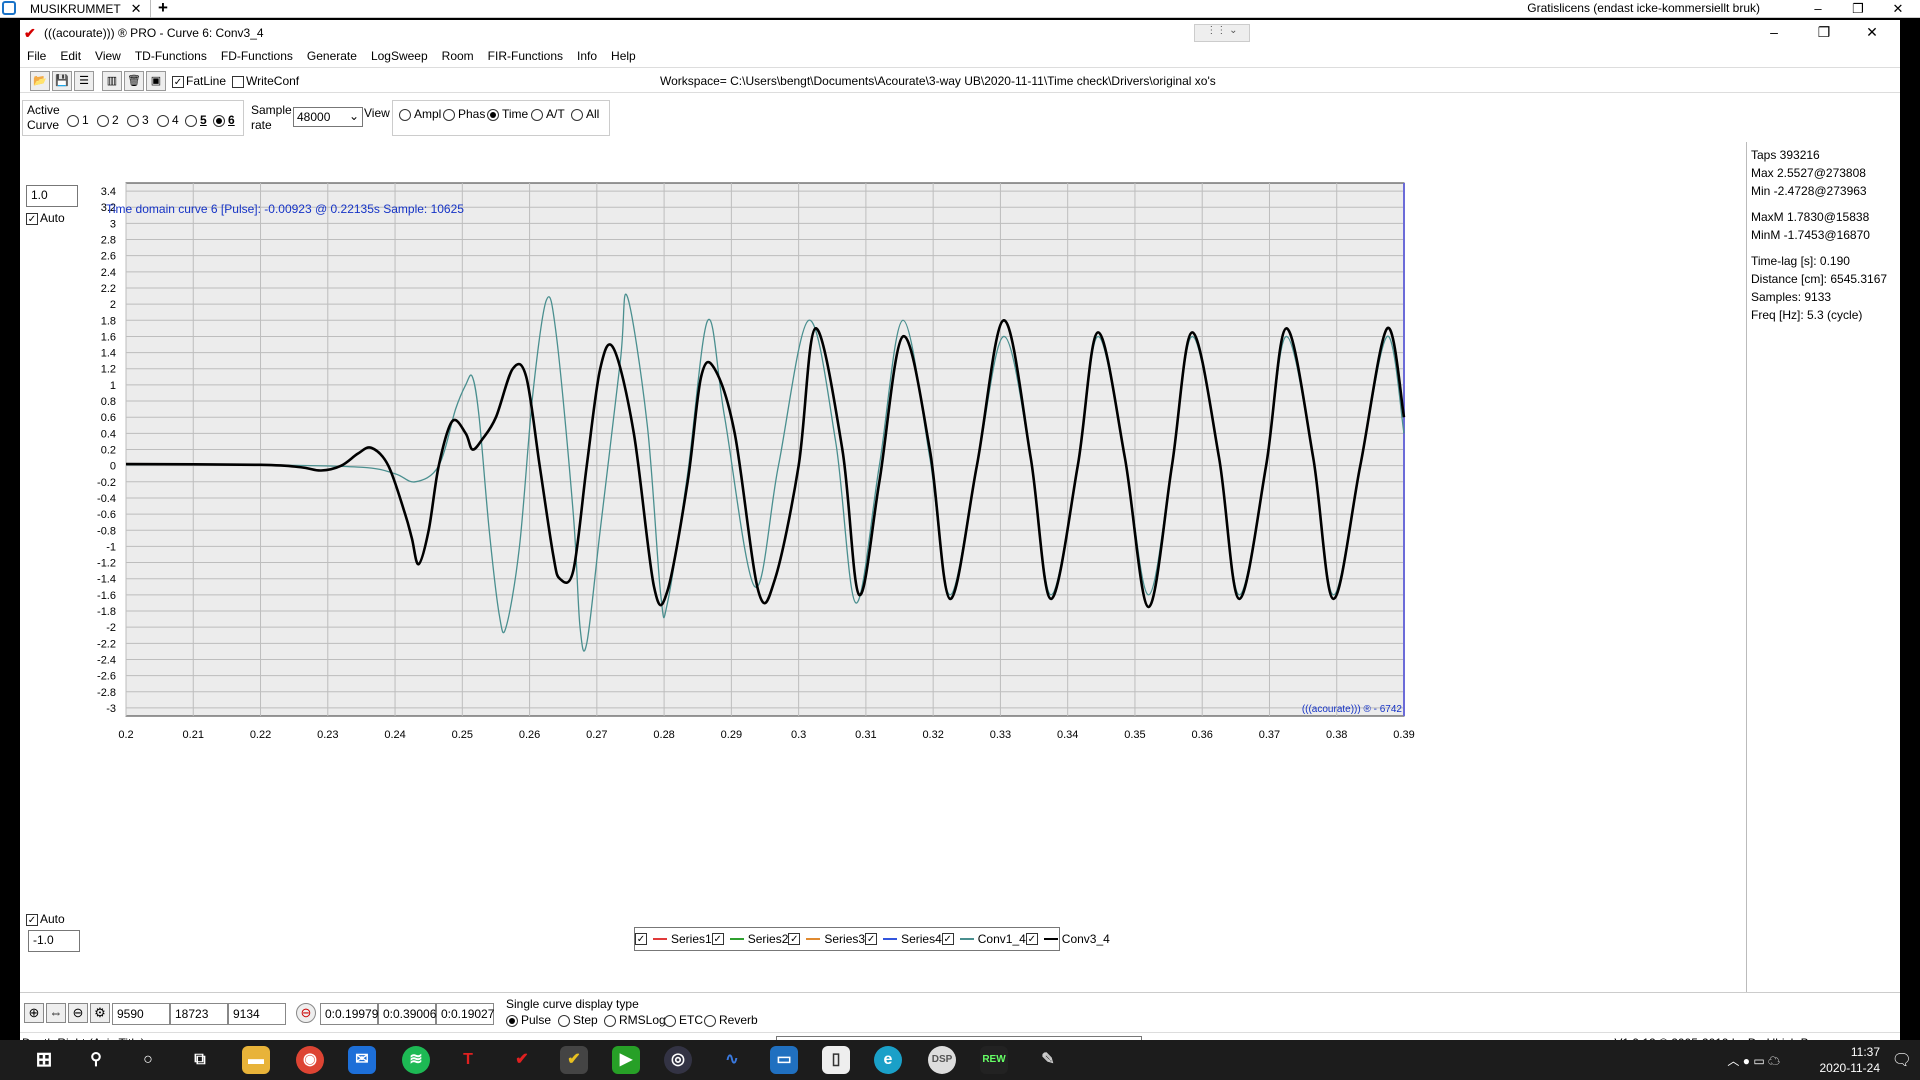 This screenshot has width=1920, height=1080. I want to click on auto-bottom-checkbox: ✓ Auto, so click(45, 919).